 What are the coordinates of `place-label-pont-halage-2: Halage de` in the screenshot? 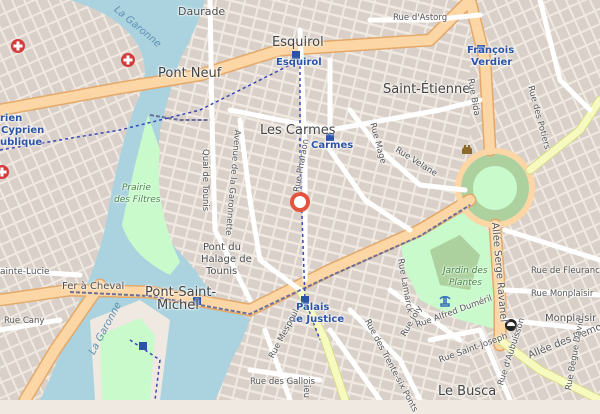 It's located at (226, 259).